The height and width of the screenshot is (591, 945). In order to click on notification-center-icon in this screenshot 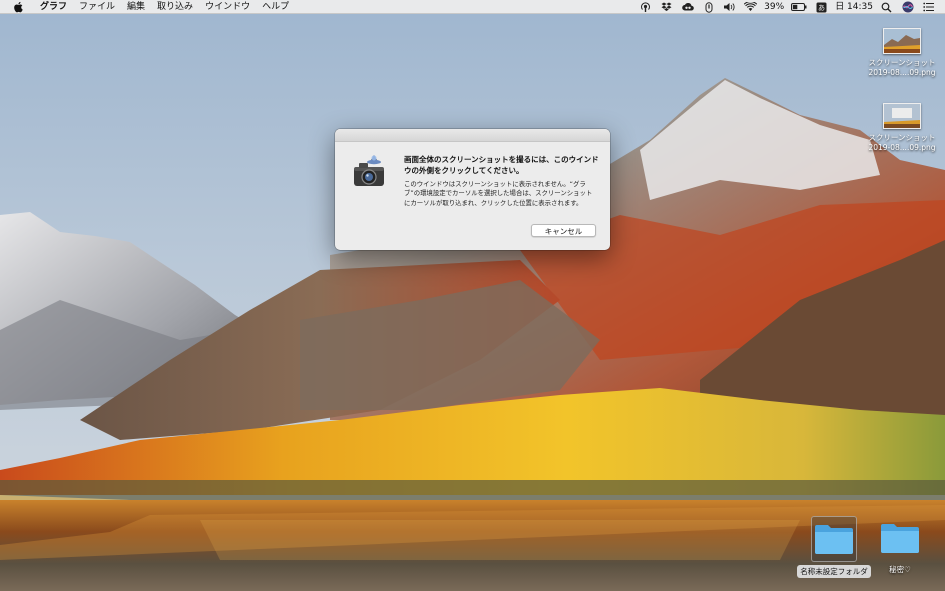, I will do `click(928, 7)`.